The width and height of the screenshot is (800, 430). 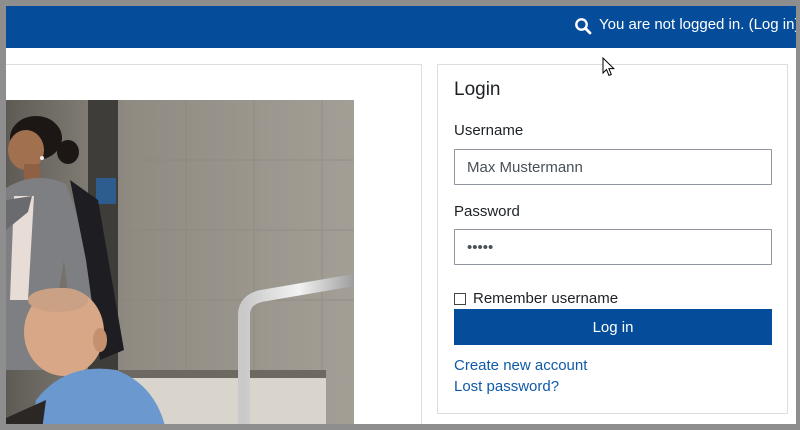 I want to click on username-input, so click(x=613, y=167).